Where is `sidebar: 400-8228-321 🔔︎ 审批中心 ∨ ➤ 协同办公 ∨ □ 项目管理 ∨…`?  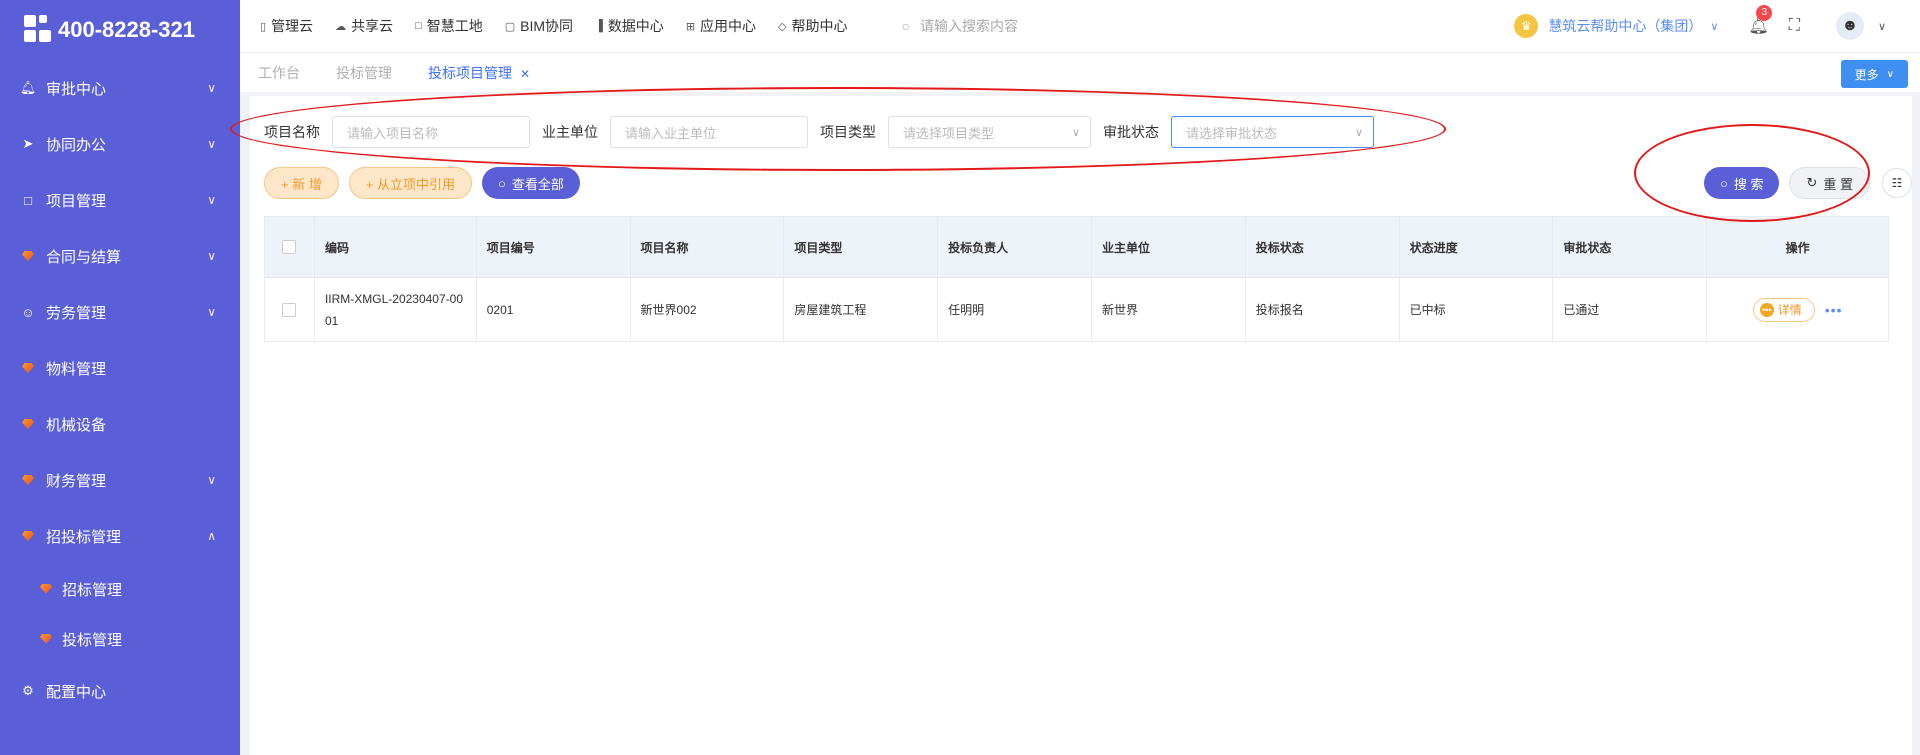 sidebar: 400-8228-321 🔔︎ 审批中心 ∨ ➤ 协同办公 ∨ □ 项目管理 ∨… is located at coordinates (120, 377).